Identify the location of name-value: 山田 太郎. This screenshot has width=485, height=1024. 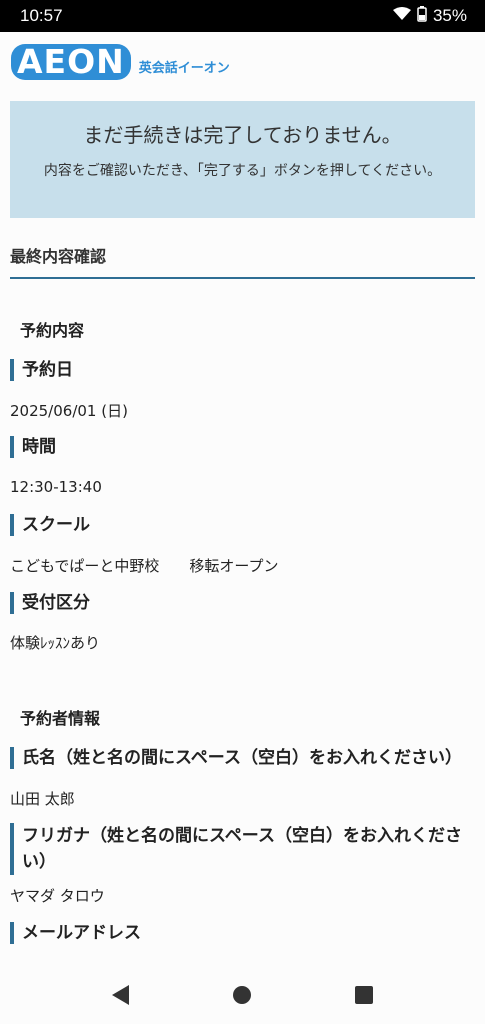
(42, 799).